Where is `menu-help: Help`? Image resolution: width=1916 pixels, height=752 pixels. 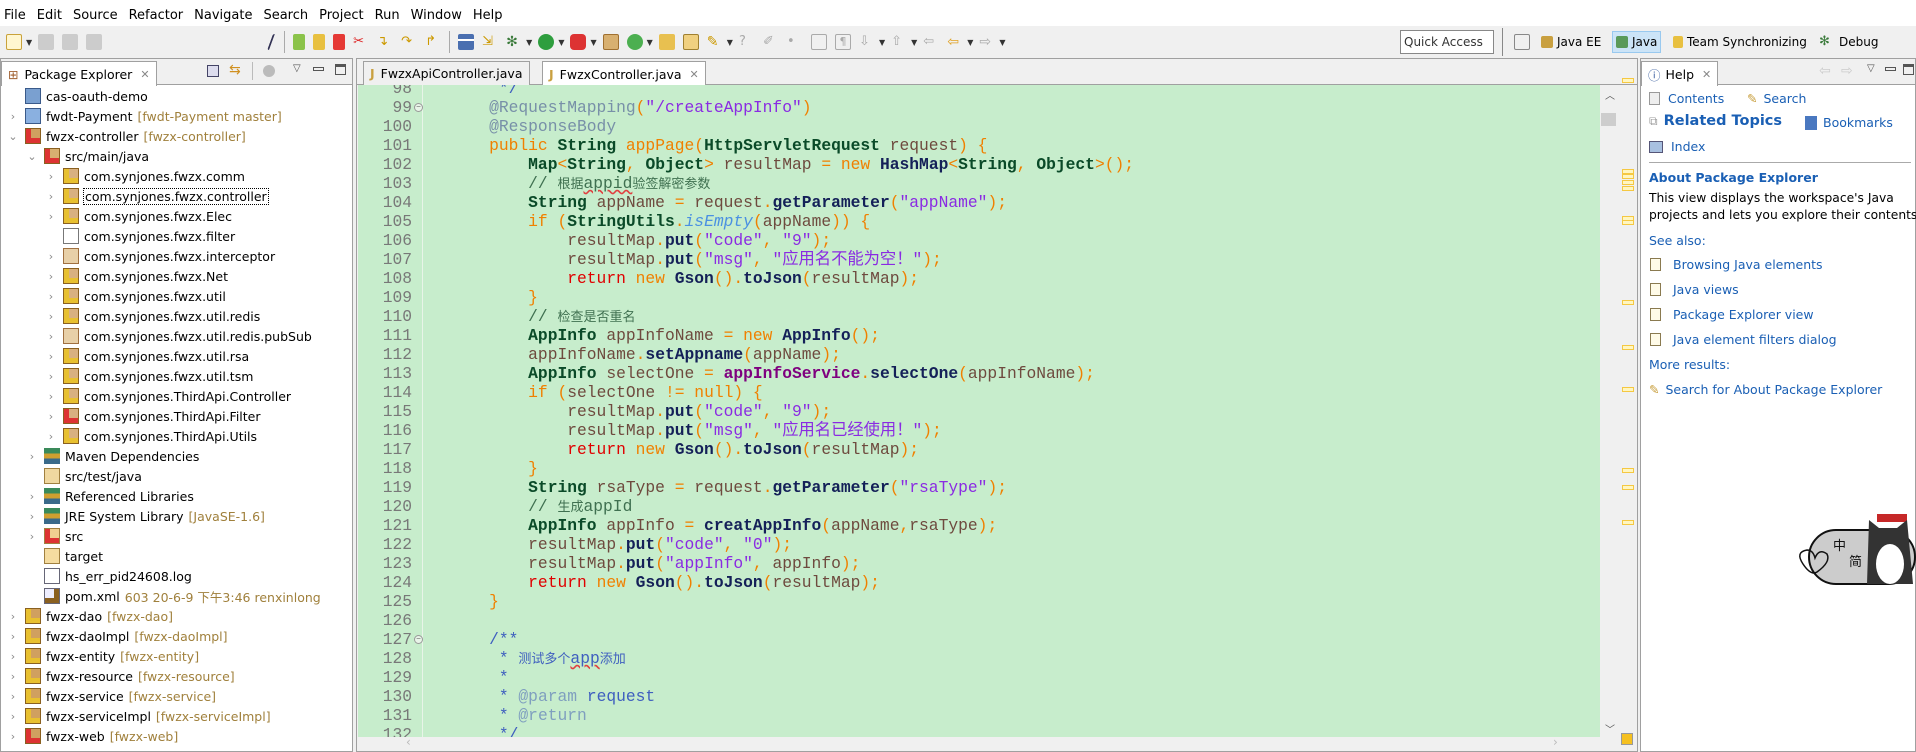 menu-help: Help is located at coordinates (488, 15).